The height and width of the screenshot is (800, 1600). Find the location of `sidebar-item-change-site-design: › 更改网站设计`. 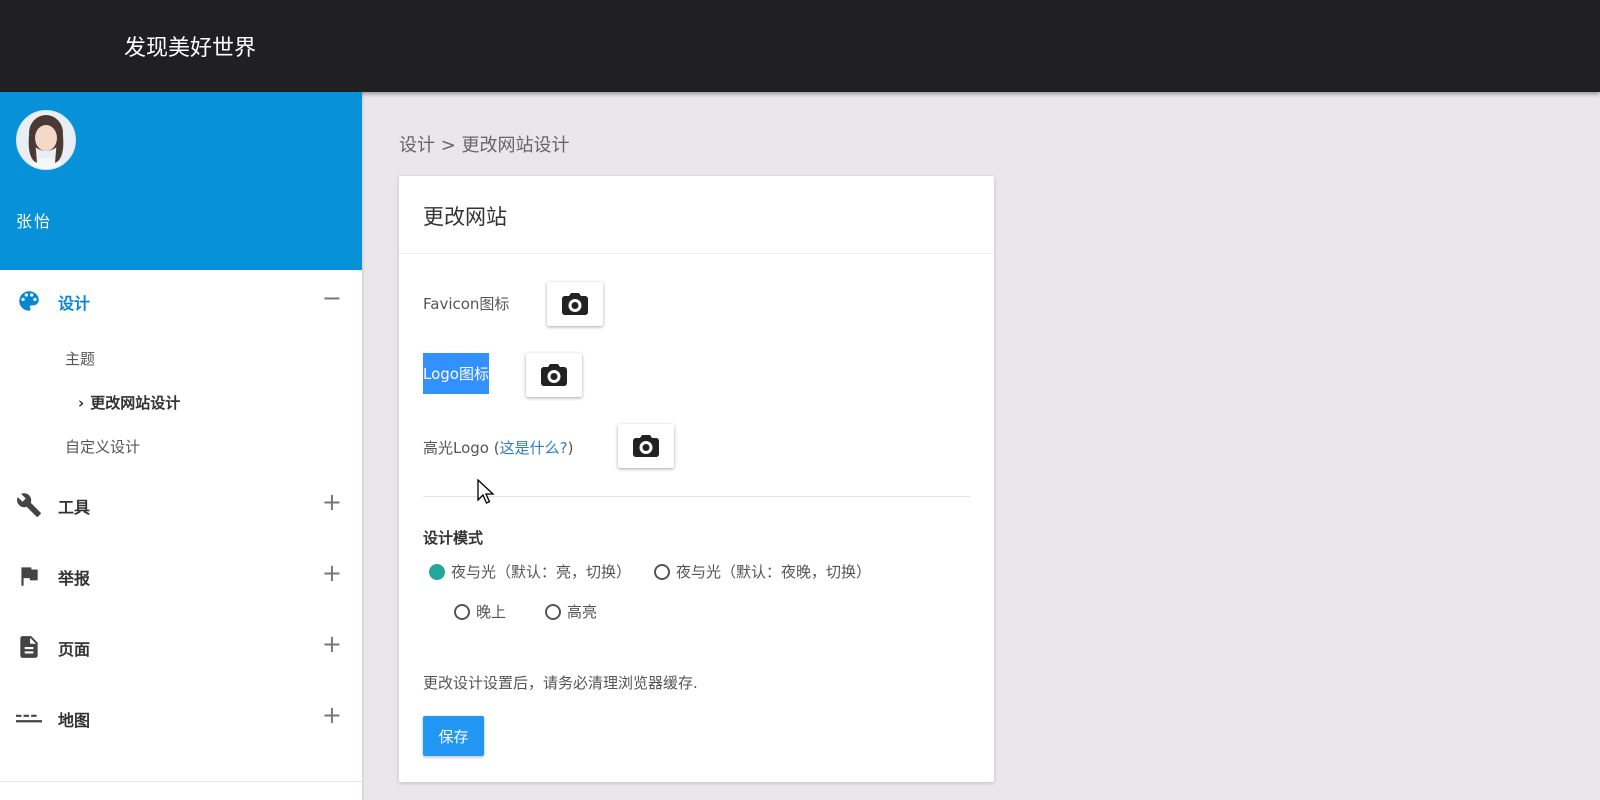

sidebar-item-change-site-design: › 更改网站设计 is located at coordinates (129, 402).